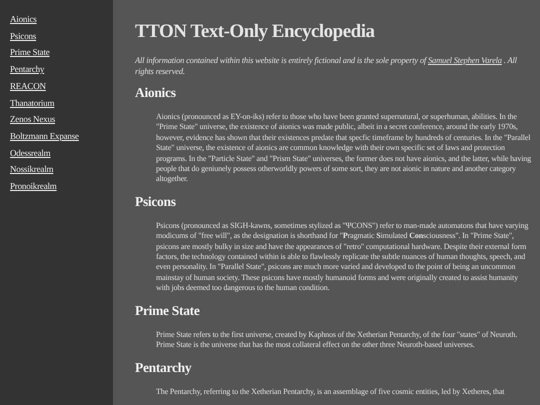  Describe the element at coordinates (343, 257) in the screenshot. I see `section-text: Psicons (pronounced as SIGH-kawns, sometimes stylized as "ΨCONS") refer to man-made automatons that have varying modicums of "free will", as the designation is shorthand for "Pragmatic Simulated Consciousness". In "Prime State", psicons are mostly bulky in size and have the appearances of "retro" computational hardware. Despite their external form factors, the technology contained within is able to flawlessly replicate the subtle nuances of human thoughts, speech, and even personality. In "Parallel State", psicons are much more varied and developed to the point of being an uncommon mainstay of human society. These psicons have mostly humanoid forms and were originally created to assist humanity with jobs deemed too dangerous to the human condition.` at that location.